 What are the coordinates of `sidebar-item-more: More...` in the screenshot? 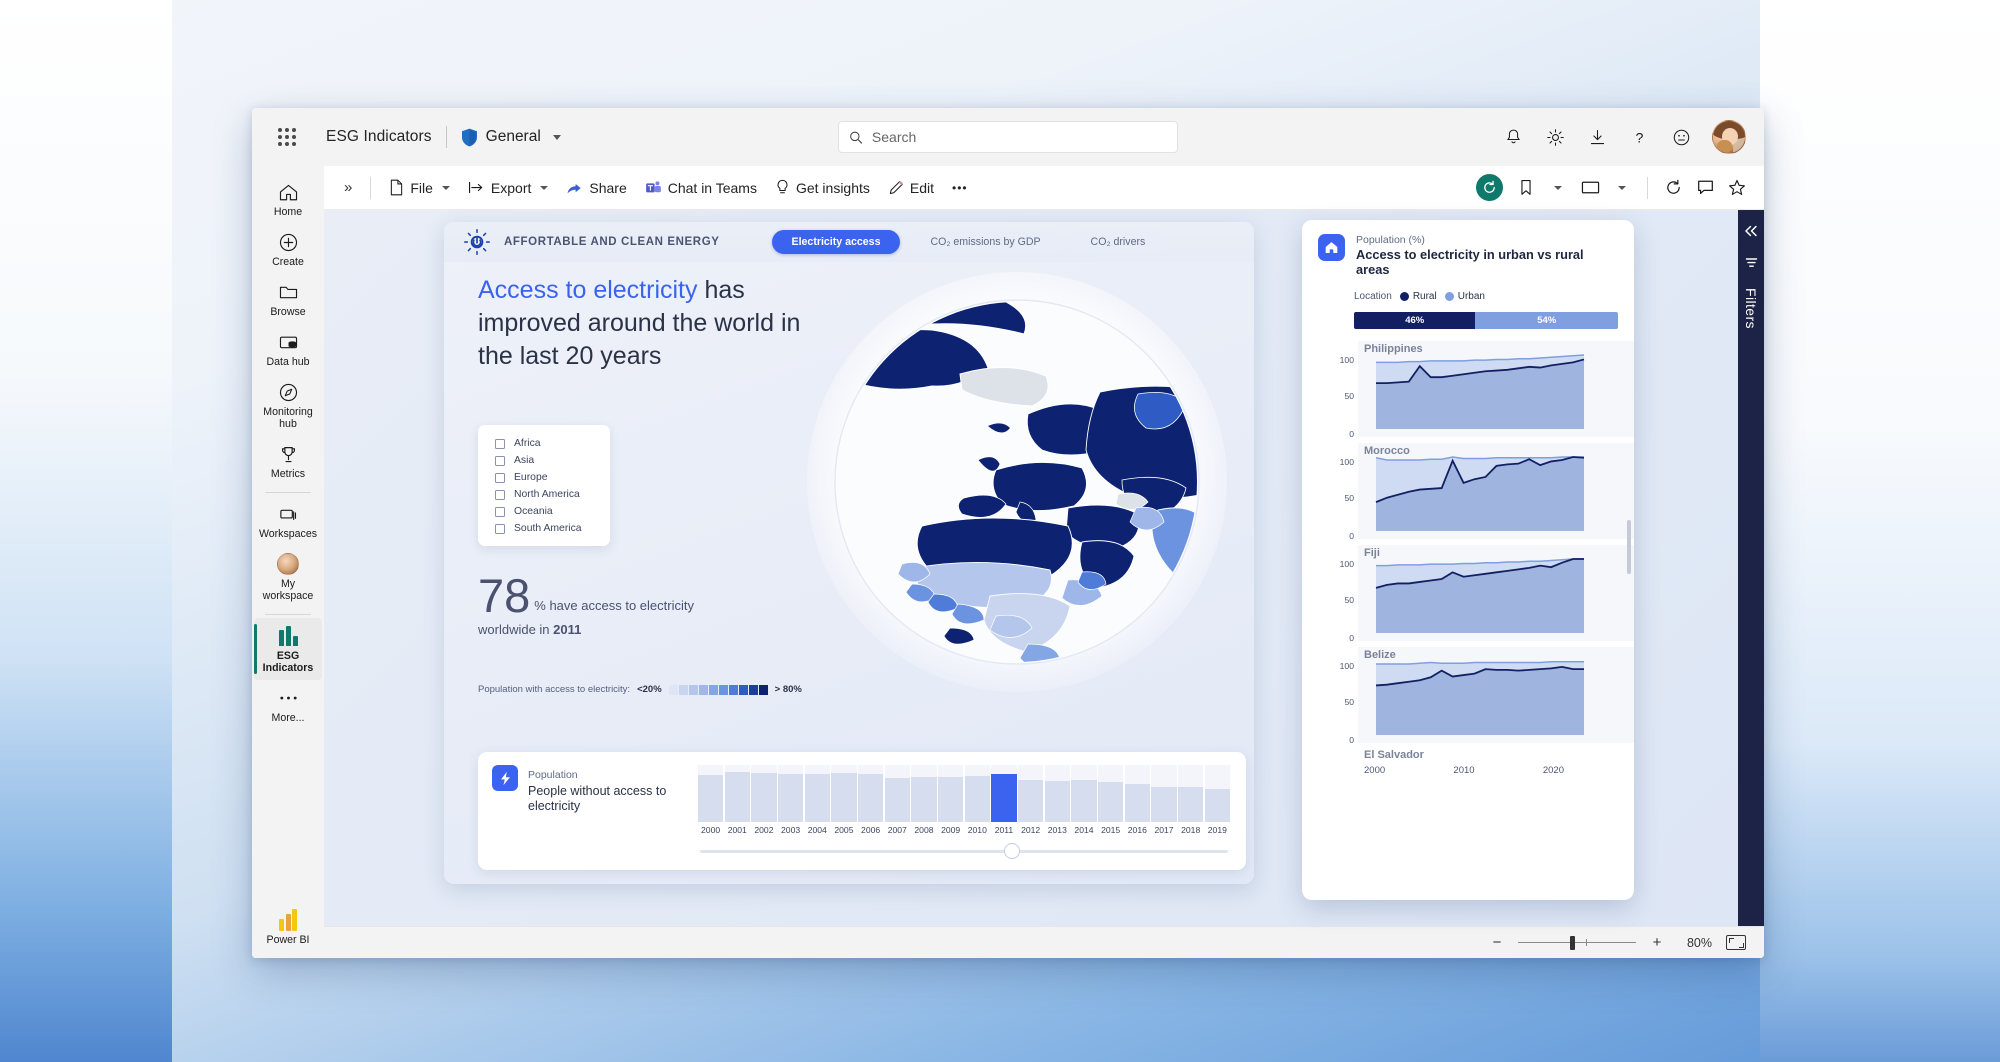 It's located at (288, 705).